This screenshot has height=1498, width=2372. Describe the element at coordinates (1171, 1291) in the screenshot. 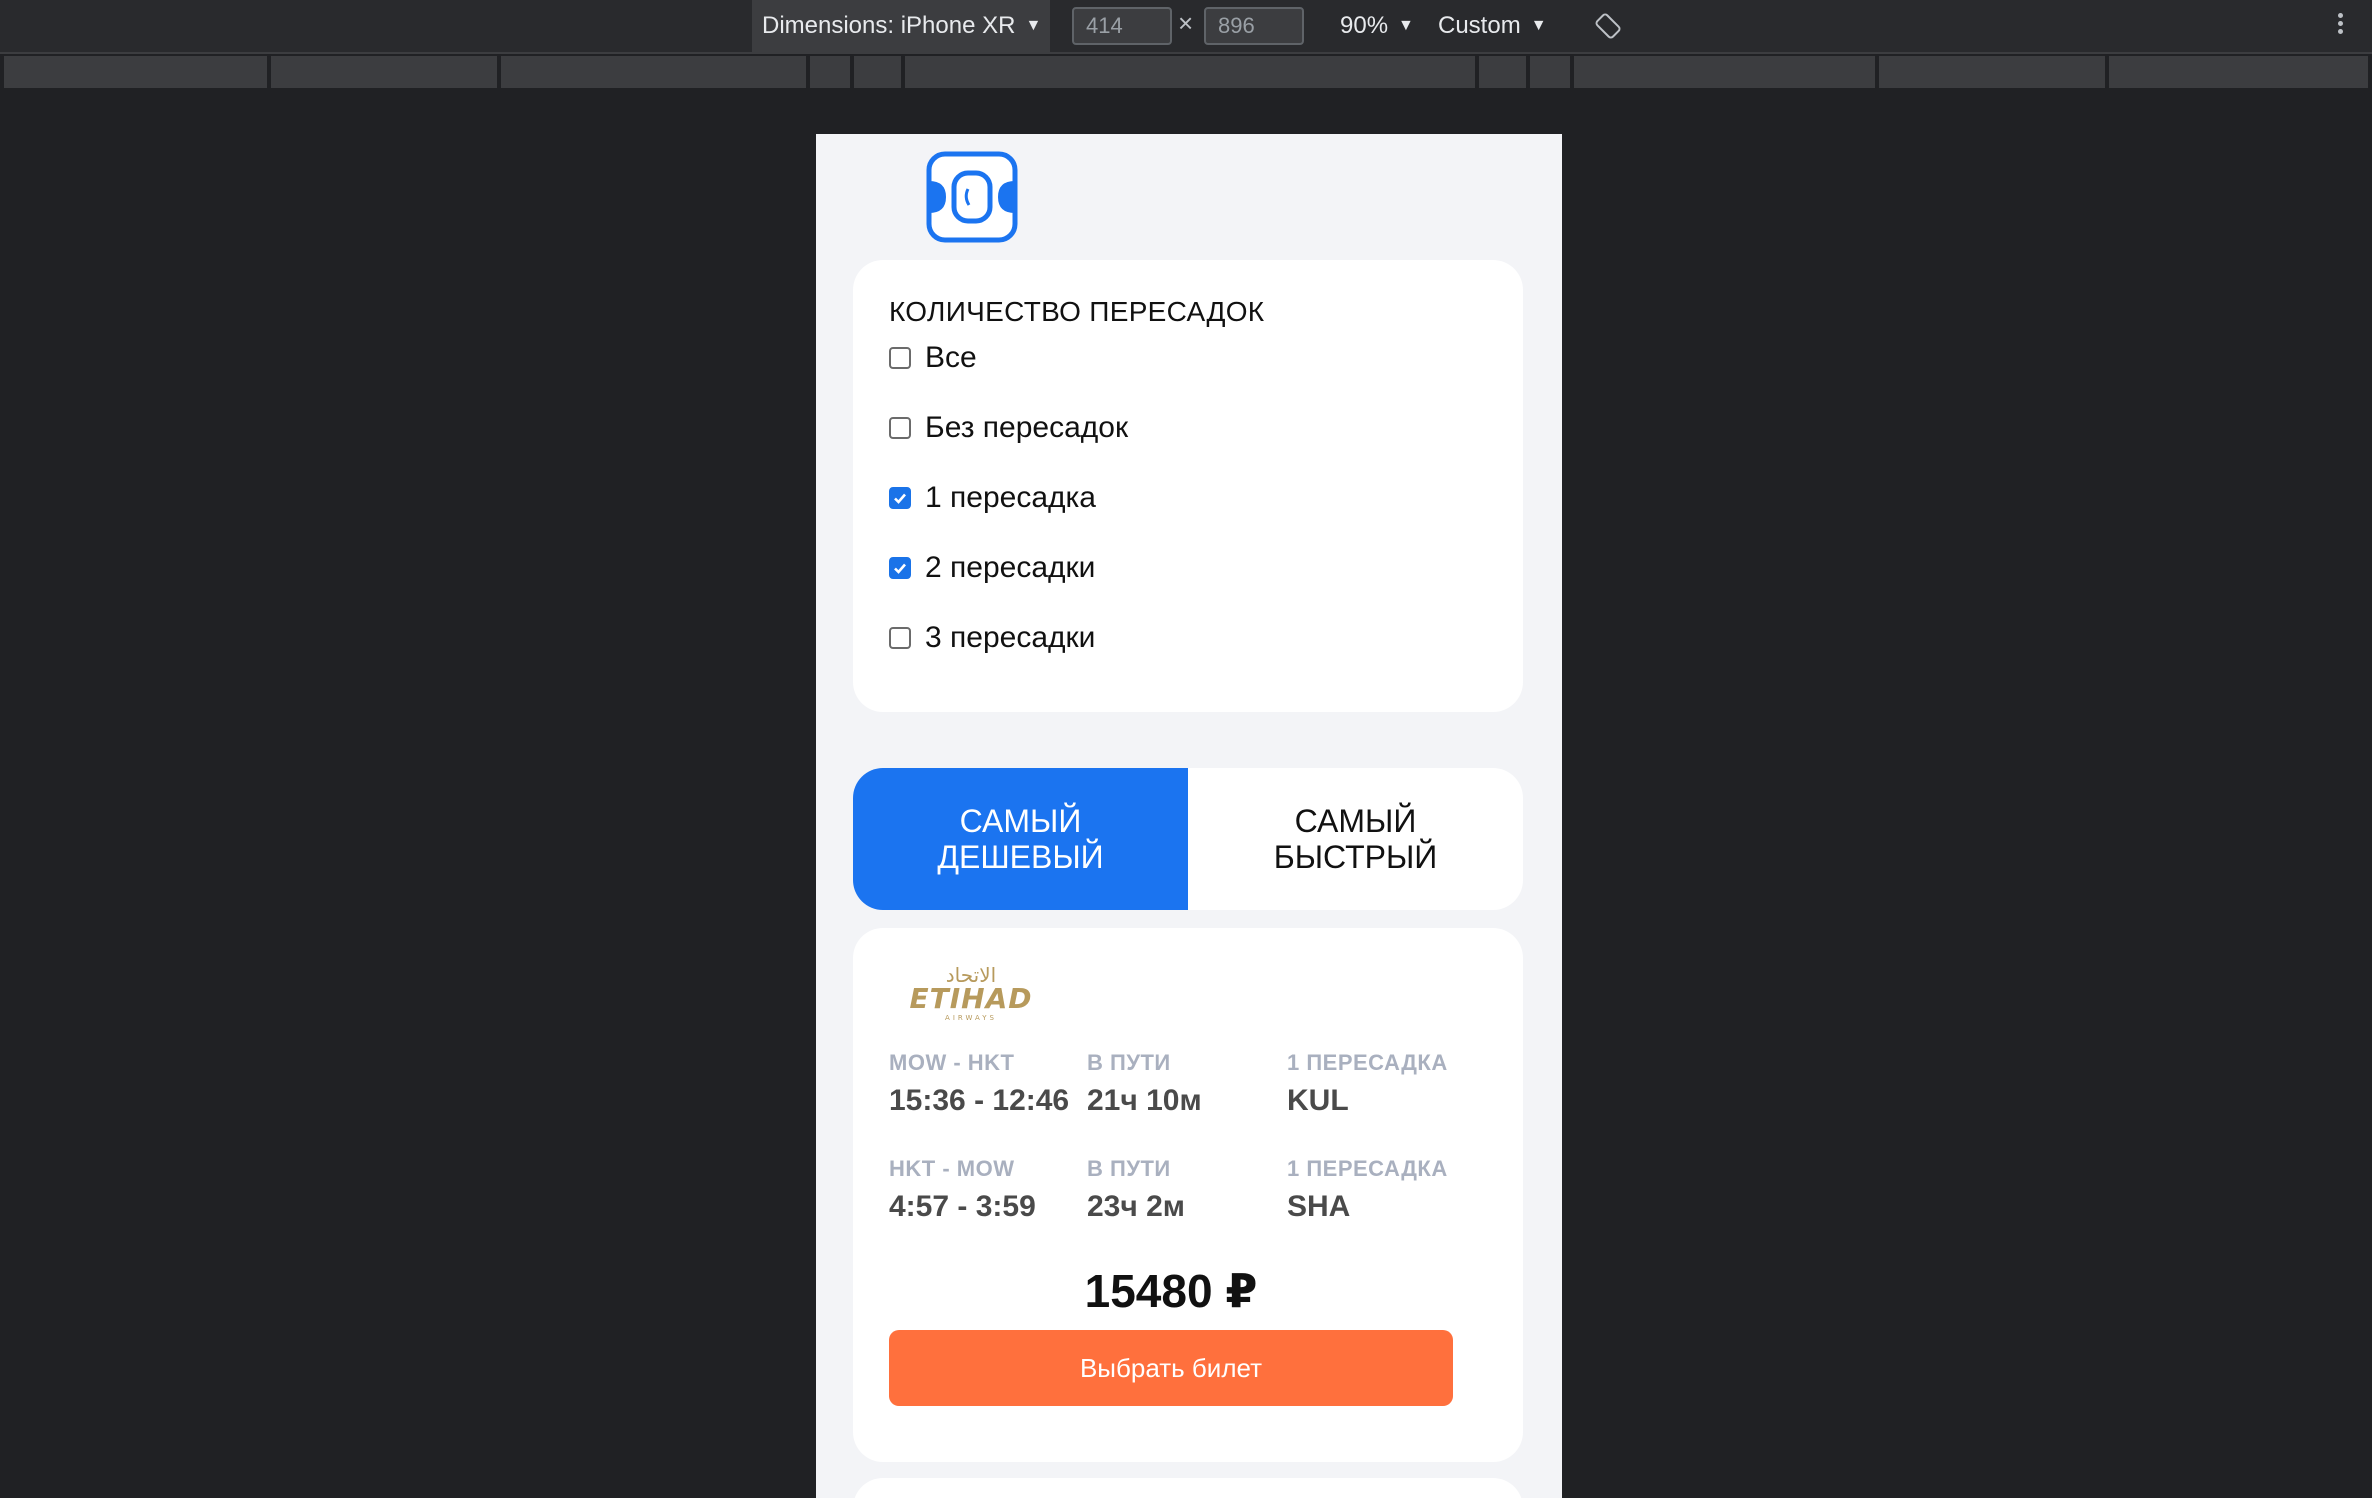

I see `ticket-price: 15480 ₽` at that location.